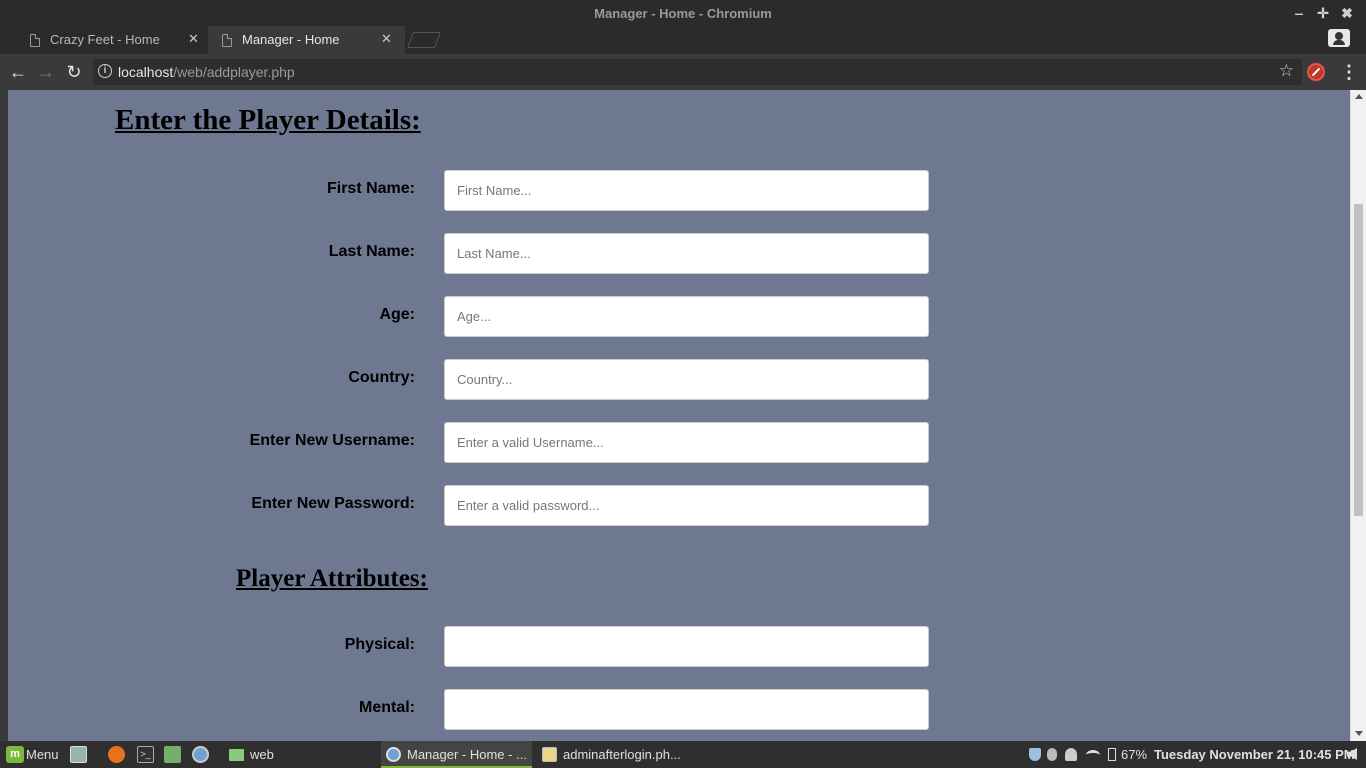 The width and height of the screenshot is (1366, 768). I want to click on tab-crazy-feet-home: Crazy Feet - Home ✕, so click(112, 40).